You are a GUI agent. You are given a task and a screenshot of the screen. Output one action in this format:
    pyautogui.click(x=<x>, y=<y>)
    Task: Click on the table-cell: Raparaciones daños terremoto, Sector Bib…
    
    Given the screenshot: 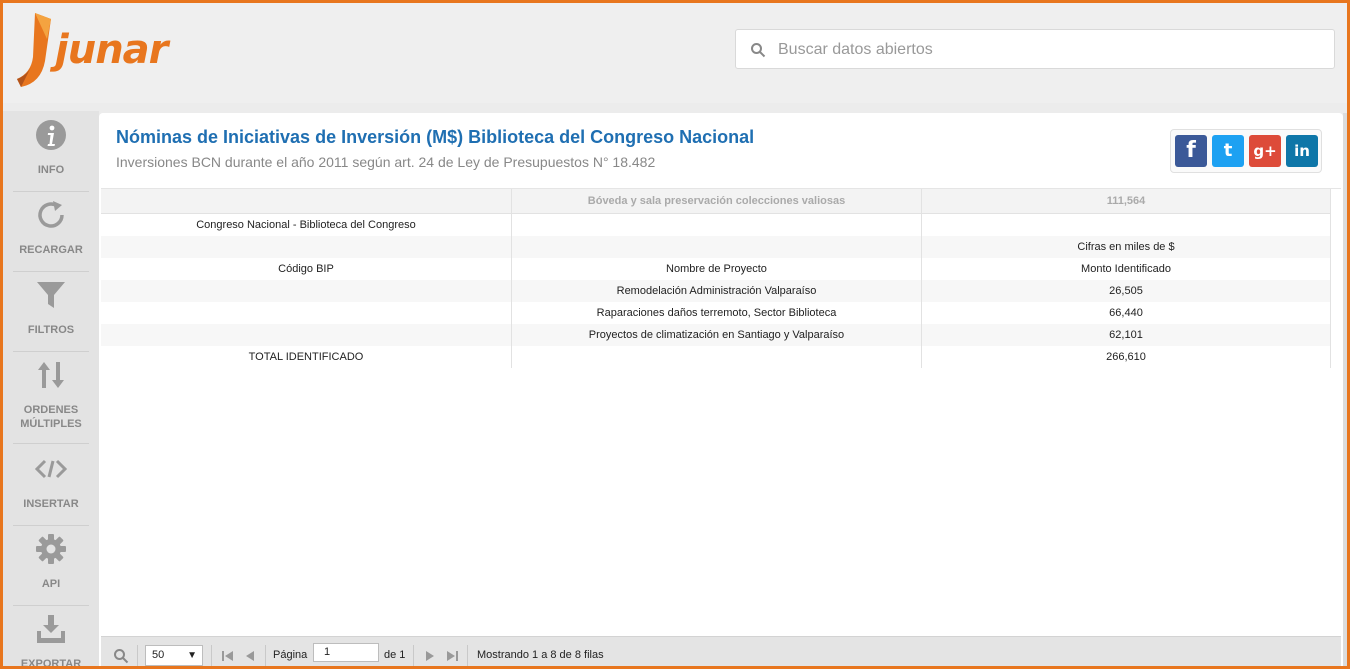 What is the action you would take?
    pyautogui.click(x=716, y=313)
    